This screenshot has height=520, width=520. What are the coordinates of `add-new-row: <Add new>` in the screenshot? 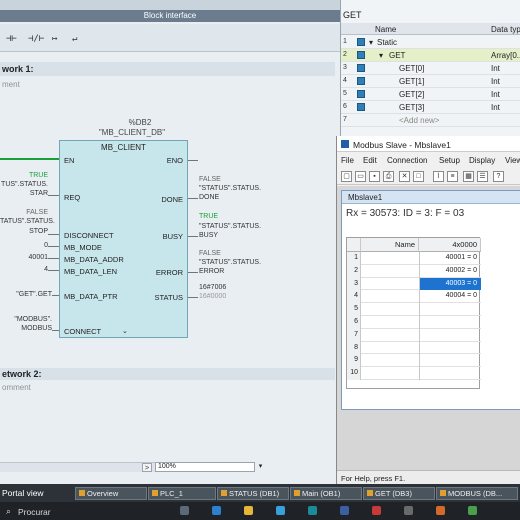 It's located at (419, 120).